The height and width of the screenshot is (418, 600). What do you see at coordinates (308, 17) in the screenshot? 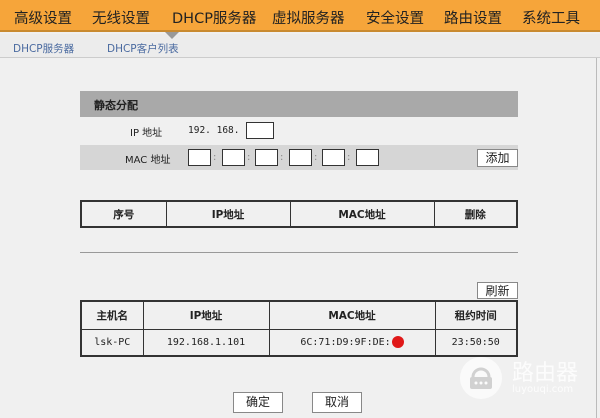
I see `nav-virtual-server: 虚拟服务器` at bounding box center [308, 17].